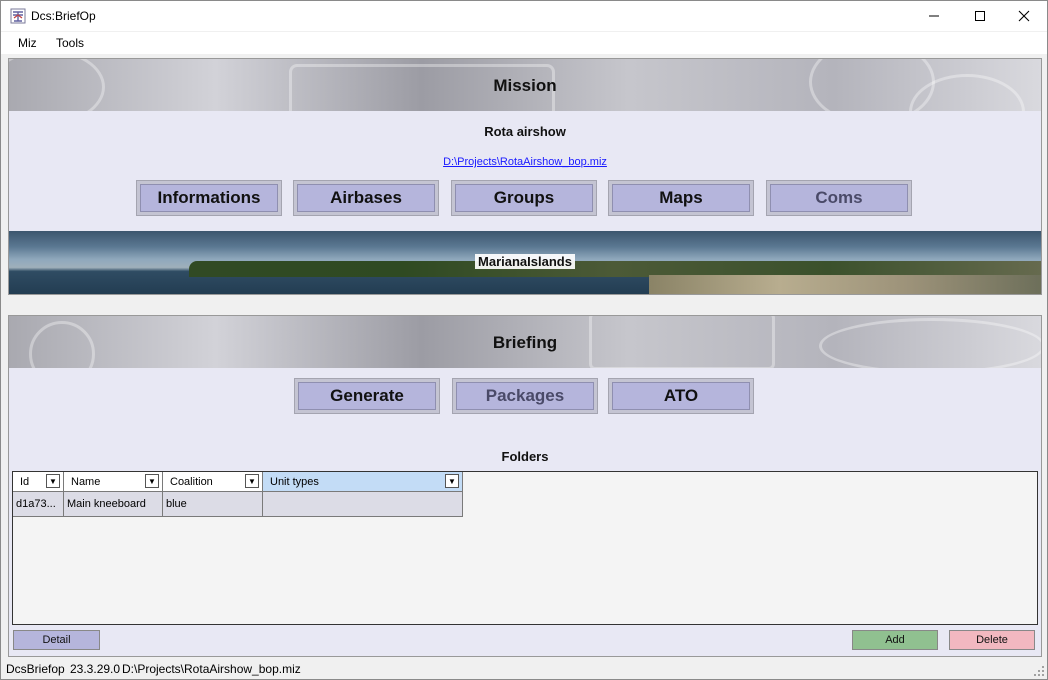 Image resolution: width=1048 pixels, height=680 pixels. Describe the element at coordinates (176, 504) in the screenshot. I see `cell-coalition-text: blue` at that location.